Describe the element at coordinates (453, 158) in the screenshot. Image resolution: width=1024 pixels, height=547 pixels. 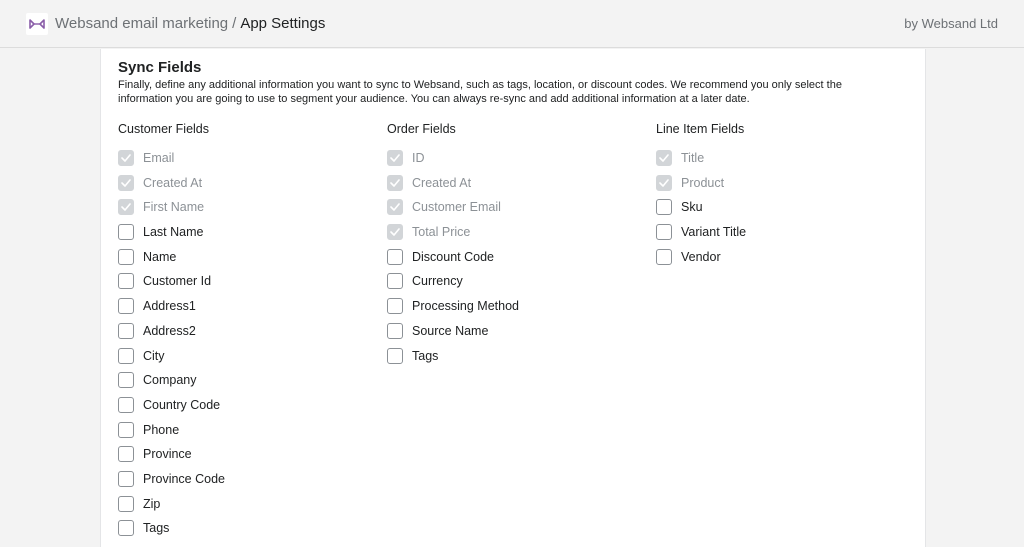
I see `field-checkbox-item: ID` at that location.